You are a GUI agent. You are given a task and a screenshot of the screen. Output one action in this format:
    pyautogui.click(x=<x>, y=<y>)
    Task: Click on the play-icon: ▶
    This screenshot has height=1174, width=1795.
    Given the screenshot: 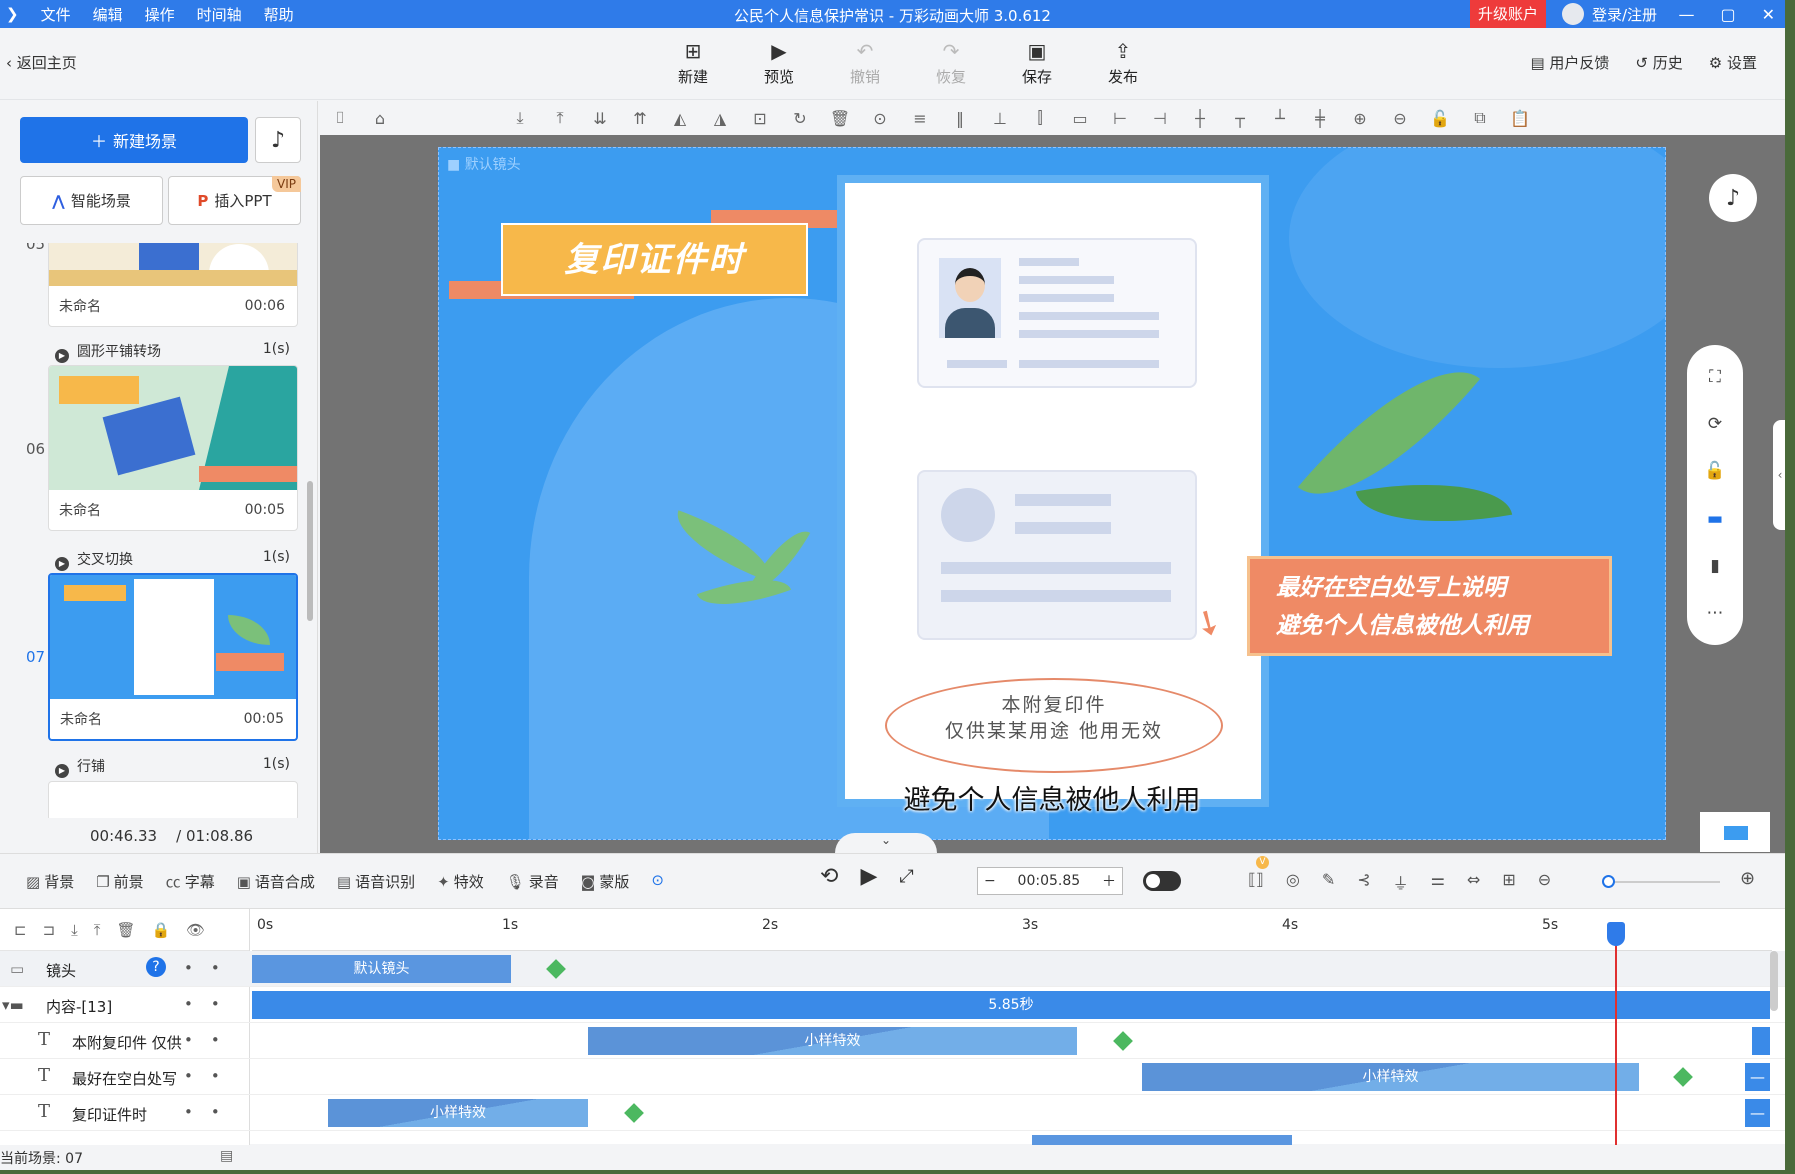 What is the action you would take?
    pyautogui.click(x=868, y=876)
    